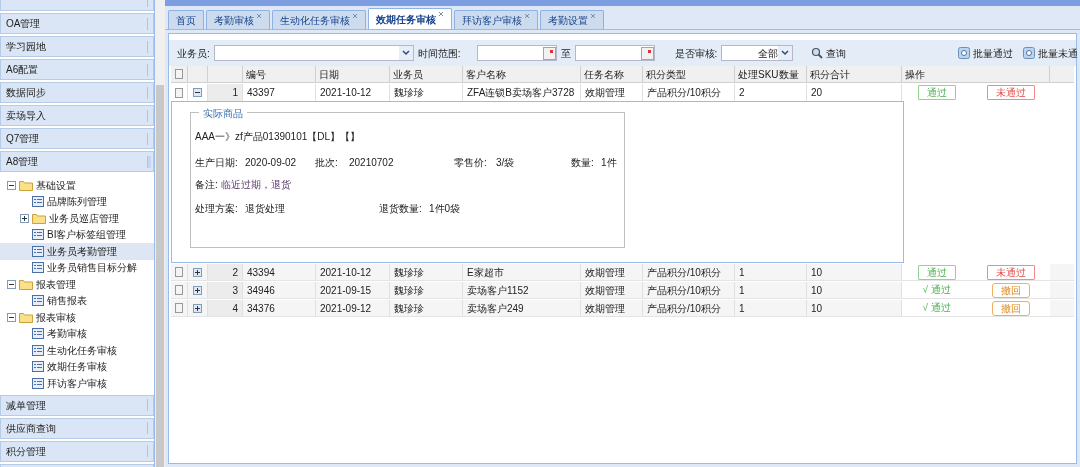 The width and height of the screenshot is (1080, 467). What do you see at coordinates (757, 53) in the screenshot?
I see `audit-select: 全部` at bounding box center [757, 53].